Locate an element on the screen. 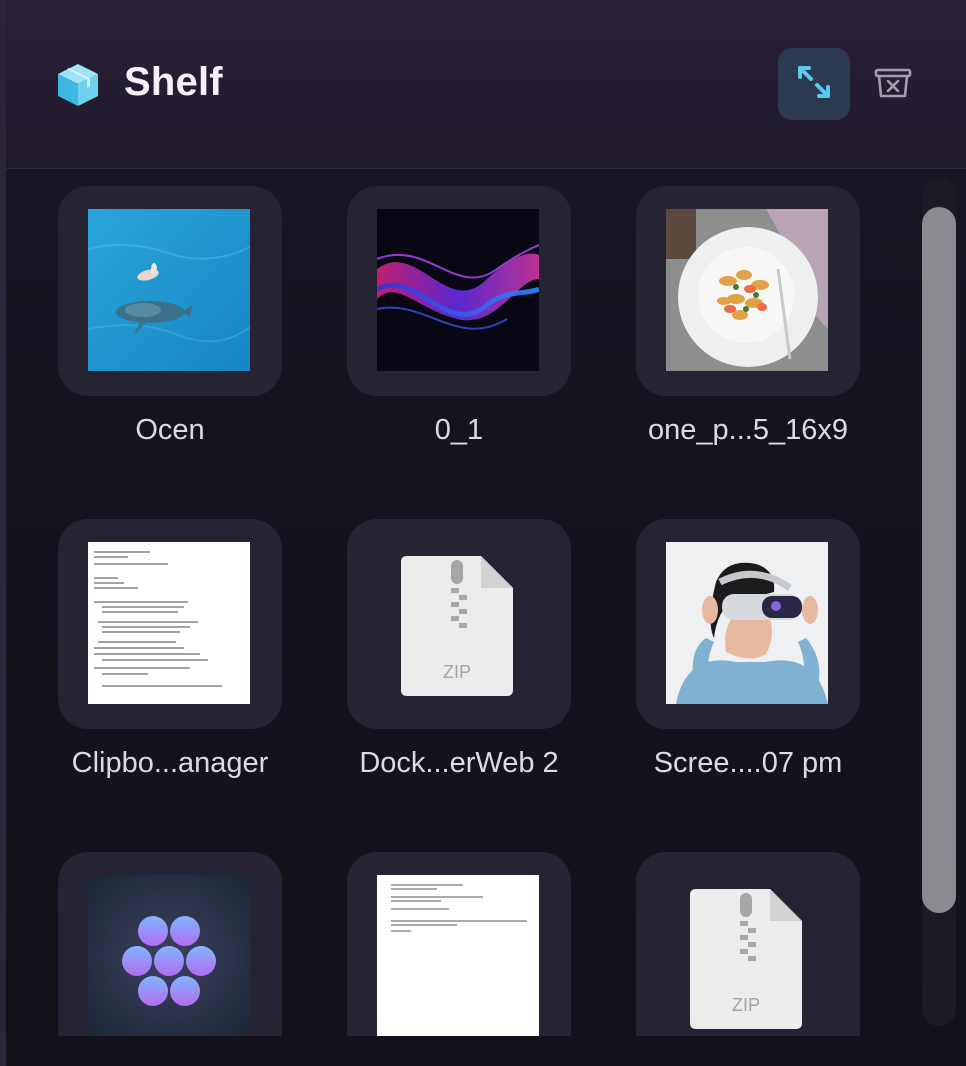  clear-shelf-button is located at coordinates (893, 85).